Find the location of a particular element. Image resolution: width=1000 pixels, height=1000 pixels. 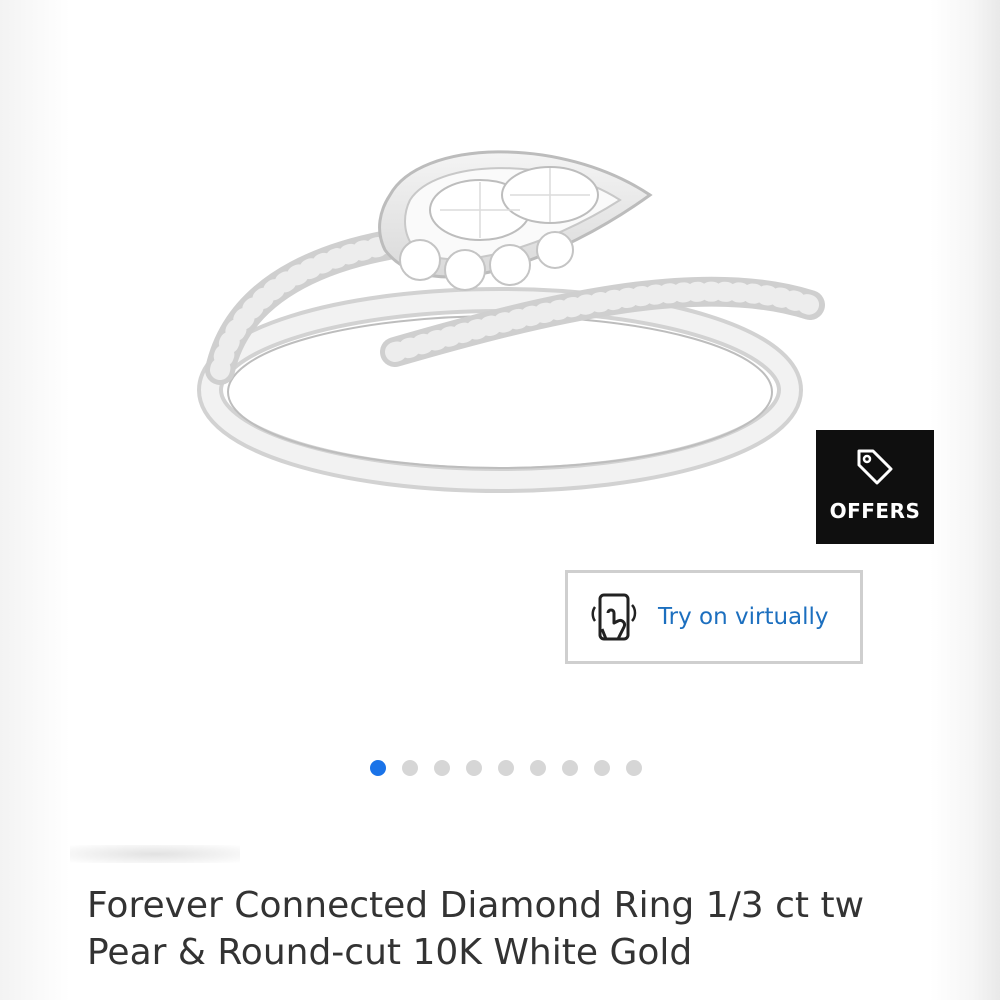

shadow-smudge is located at coordinates (155, 854).